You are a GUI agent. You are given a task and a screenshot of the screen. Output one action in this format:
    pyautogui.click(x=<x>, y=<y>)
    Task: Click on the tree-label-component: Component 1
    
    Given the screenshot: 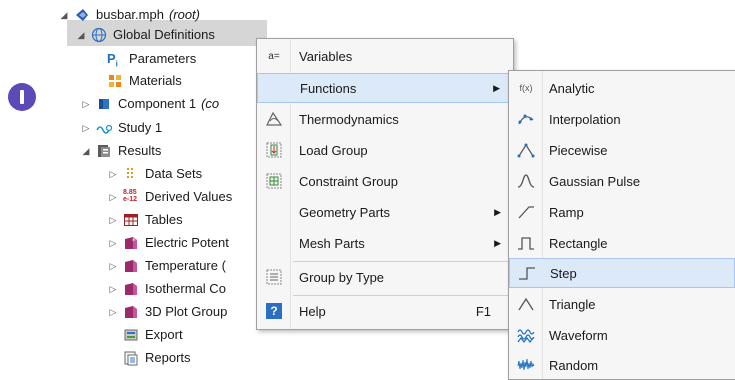 What is the action you would take?
    pyautogui.click(x=157, y=103)
    